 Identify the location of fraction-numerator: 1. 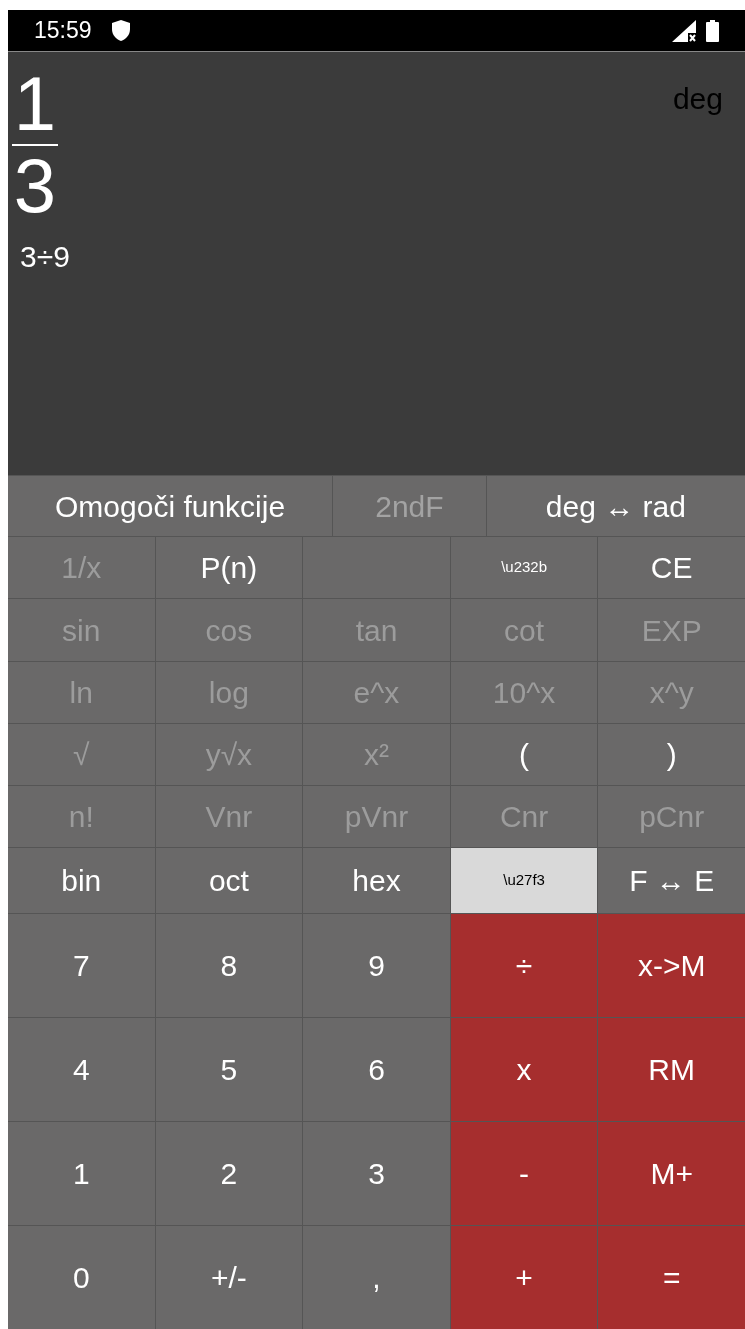
(35, 104).